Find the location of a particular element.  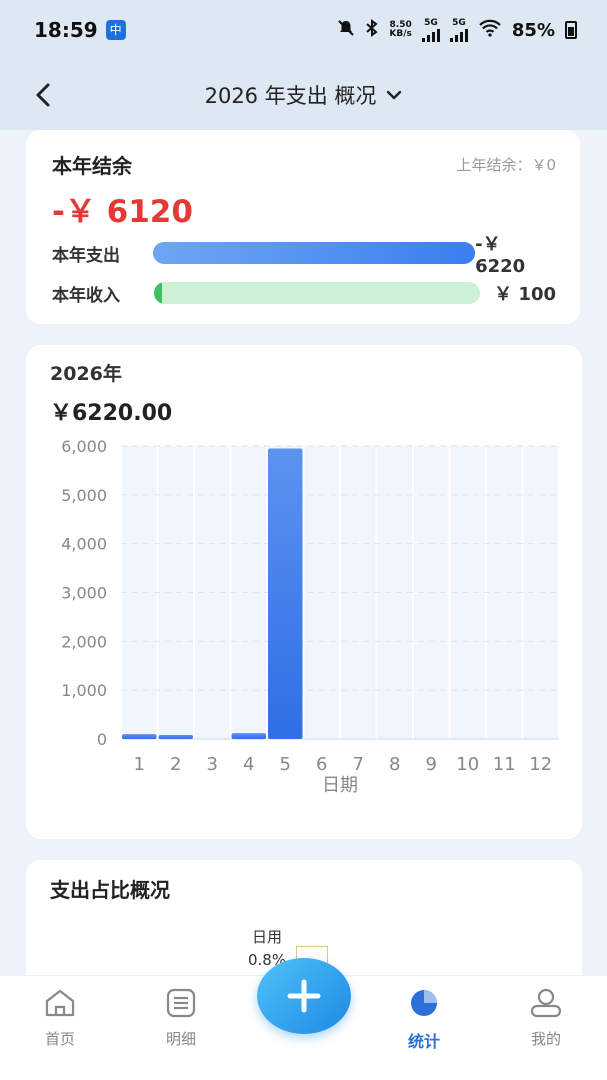

x-tick-label: 1 is located at coordinates (139, 764).